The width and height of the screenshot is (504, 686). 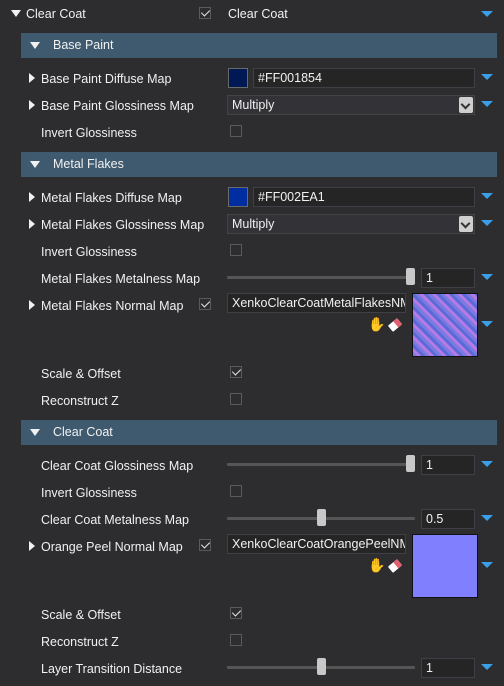 What do you see at coordinates (32, 197) in the screenshot?
I see `expand-flakes-diffuse-icon` at bounding box center [32, 197].